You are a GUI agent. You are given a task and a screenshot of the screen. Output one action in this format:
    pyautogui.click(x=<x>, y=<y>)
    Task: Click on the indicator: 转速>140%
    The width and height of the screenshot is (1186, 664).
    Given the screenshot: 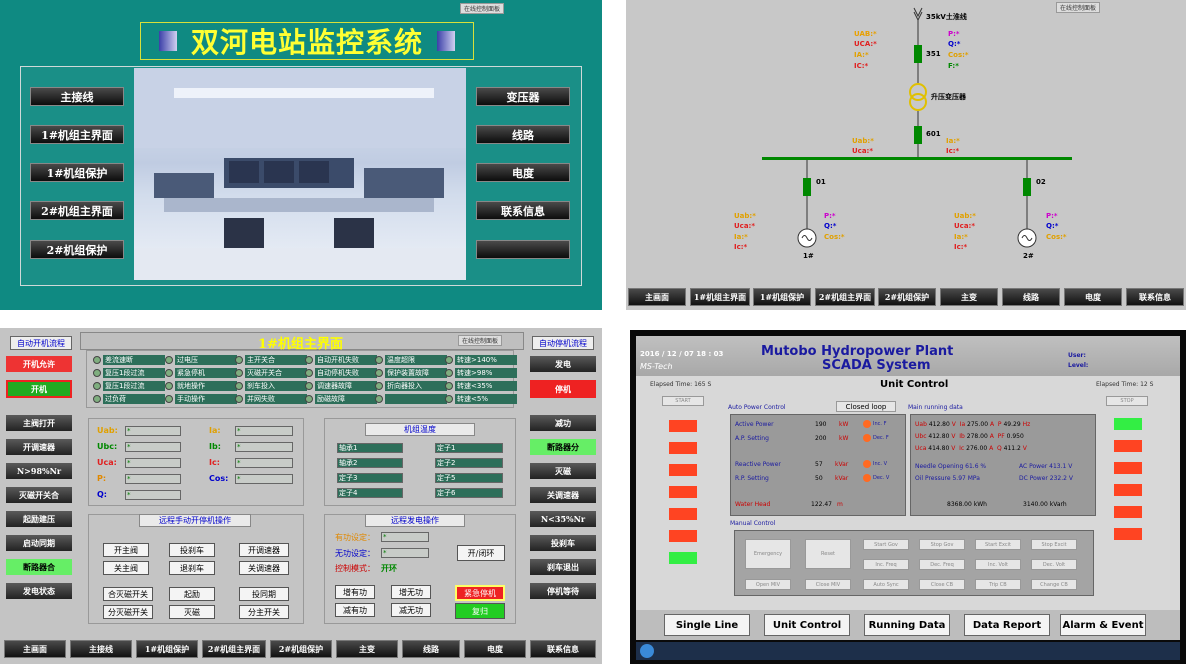 What is the action you would take?
    pyautogui.click(x=481, y=360)
    